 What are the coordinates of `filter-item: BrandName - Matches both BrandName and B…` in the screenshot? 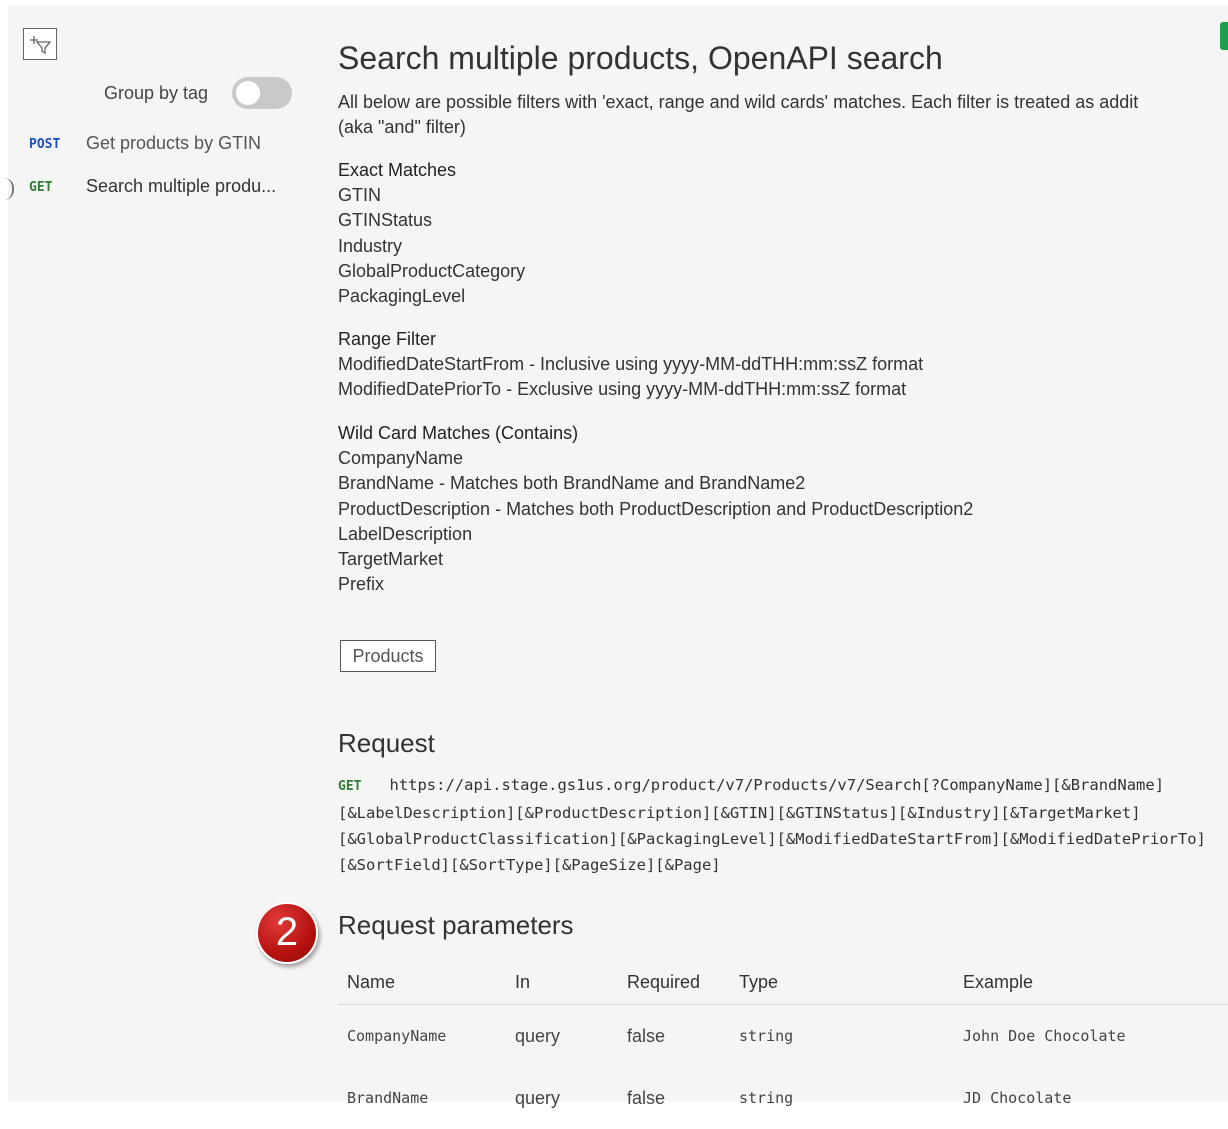 It's located at (572, 483).